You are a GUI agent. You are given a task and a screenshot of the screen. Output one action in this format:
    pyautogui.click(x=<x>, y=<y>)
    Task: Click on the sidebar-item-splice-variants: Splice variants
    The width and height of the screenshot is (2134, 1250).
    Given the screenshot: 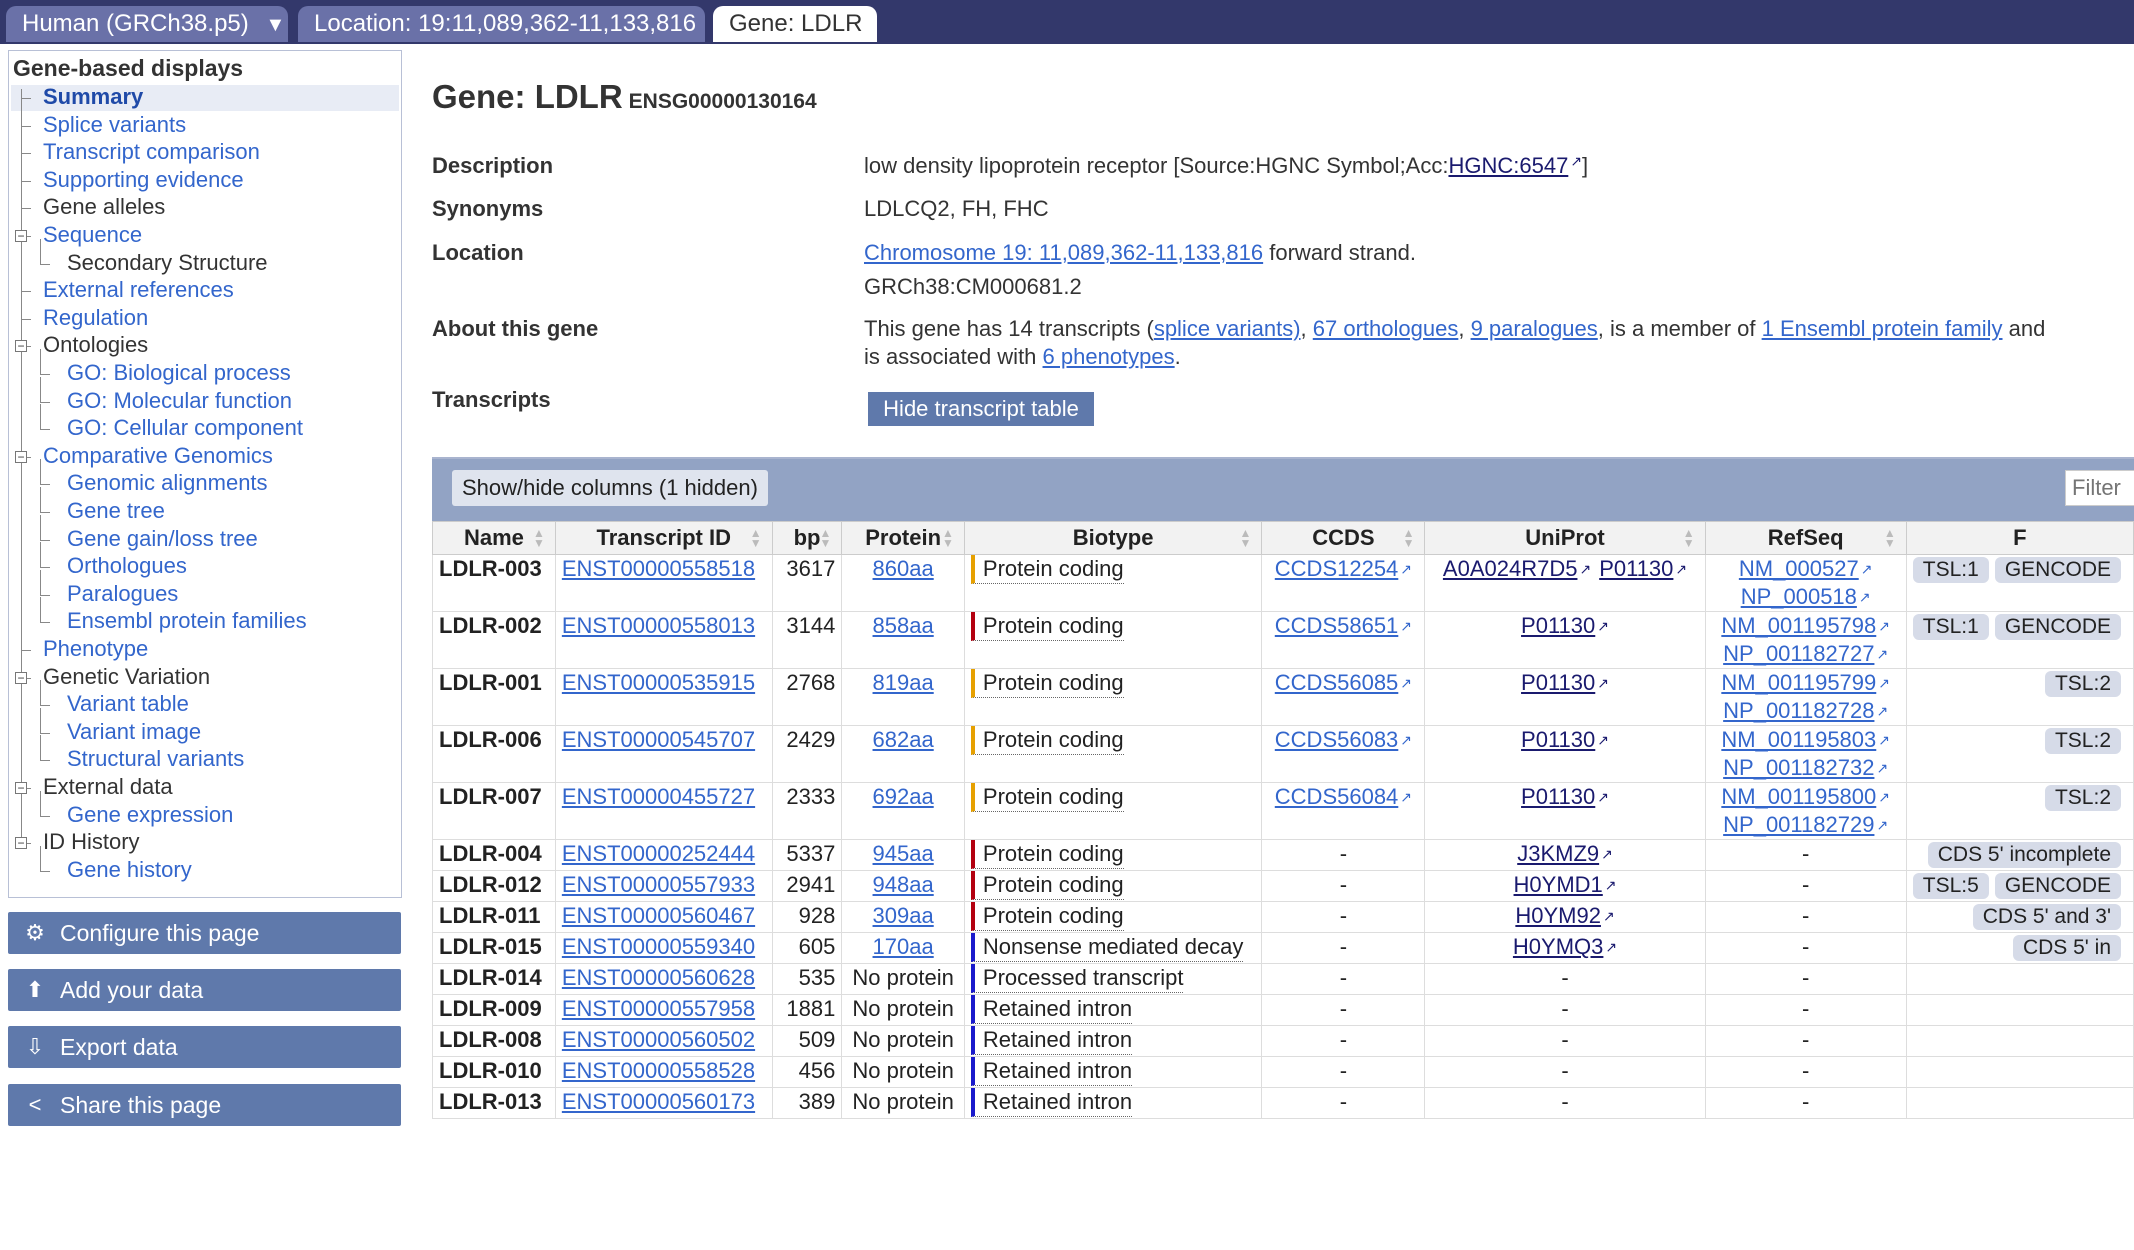 What is the action you would take?
    pyautogui.click(x=114, y=125)
    